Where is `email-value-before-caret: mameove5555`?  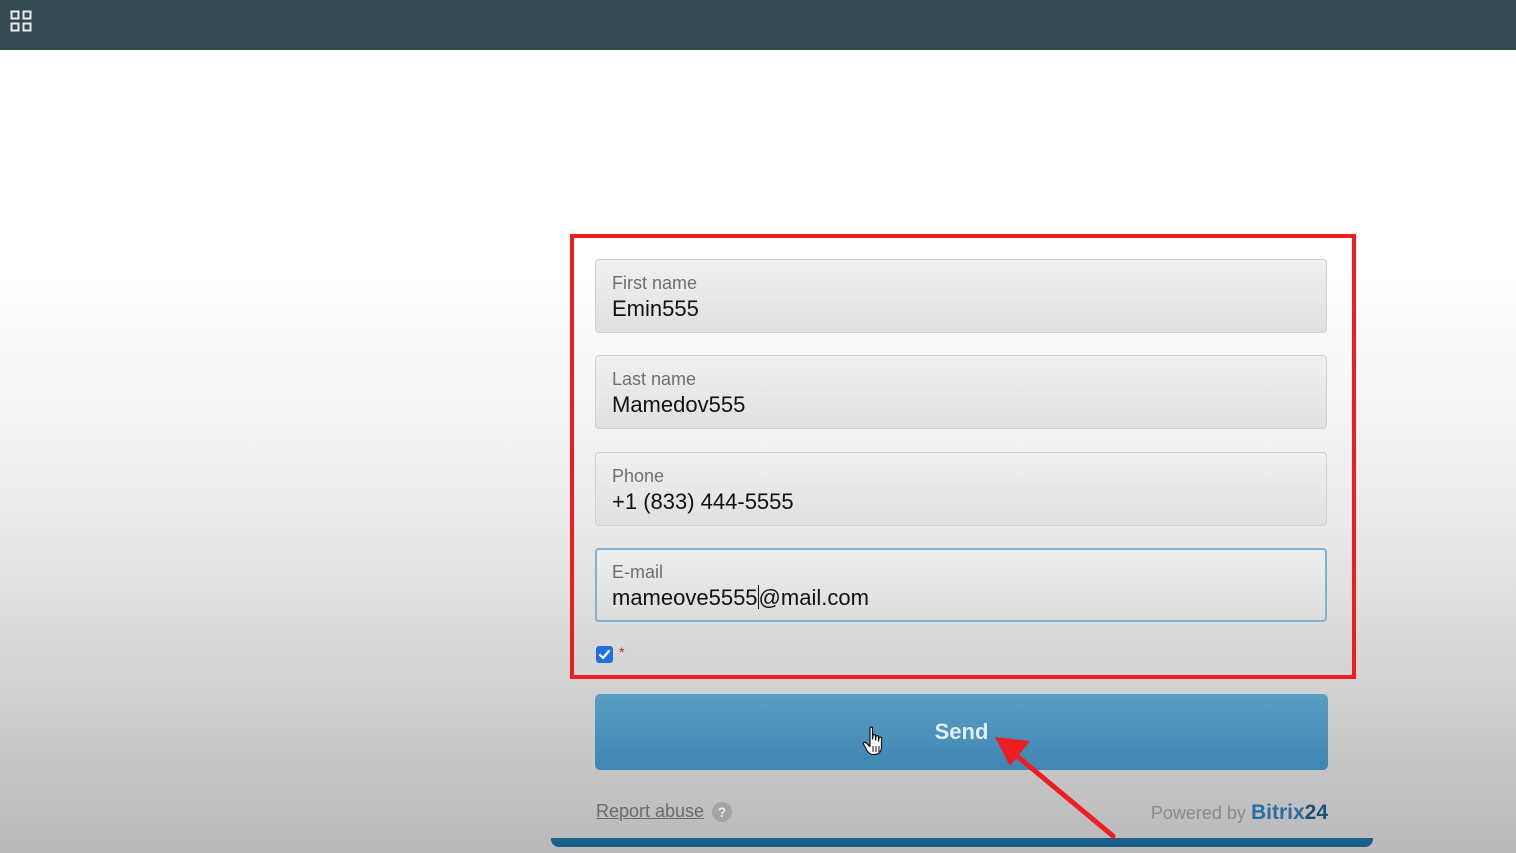 email-value-before-caret: mameove5555 is located at coordinates (685, 597).